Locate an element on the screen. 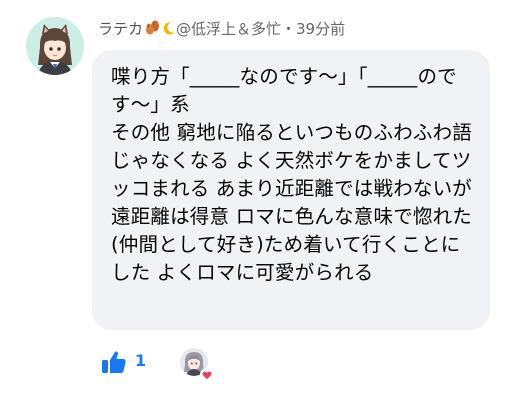 The height and width of the screenshot is (400, 512). comment-header: ラテカ @低浮上＆多忙・39分前 is located at coordinates (221, 28).